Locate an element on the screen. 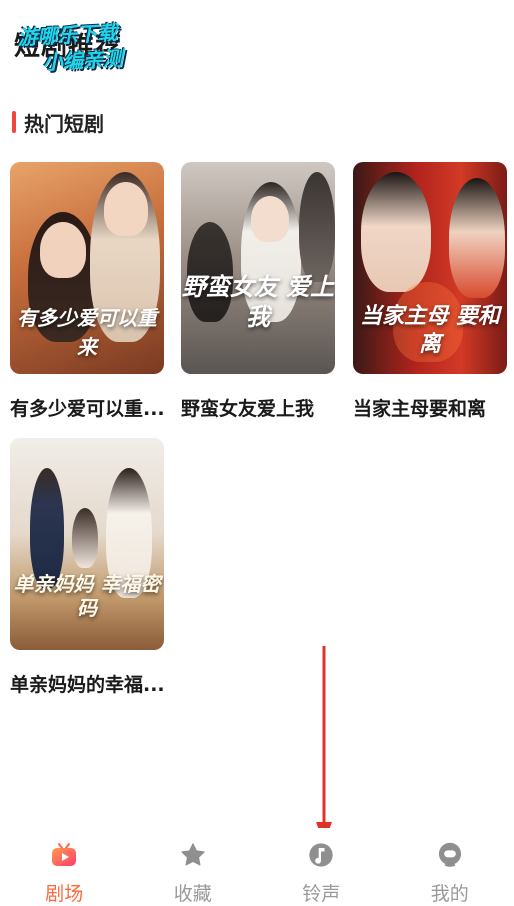  tab-theater: 剧场 is located at coordinates (64, 867).